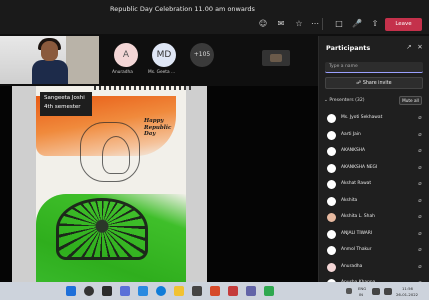 Image resolution: width=429 pixels, height=300 pixels. I want to click on participant-row: AKANKSHA ⌀, so click(374, 151).